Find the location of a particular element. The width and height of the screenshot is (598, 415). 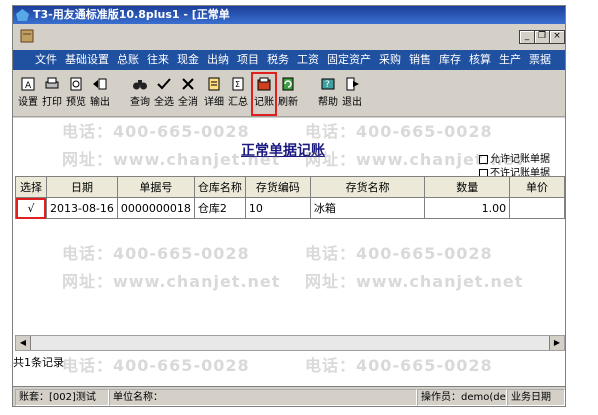

document-icon is located at coordinates (27, 36).